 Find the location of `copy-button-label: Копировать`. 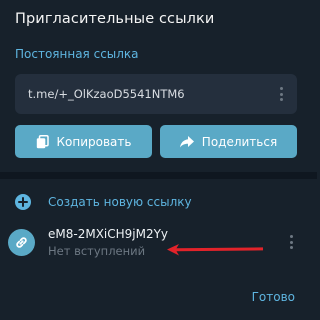

copy-button-label: Копировать is located at coordinates (94, 141).